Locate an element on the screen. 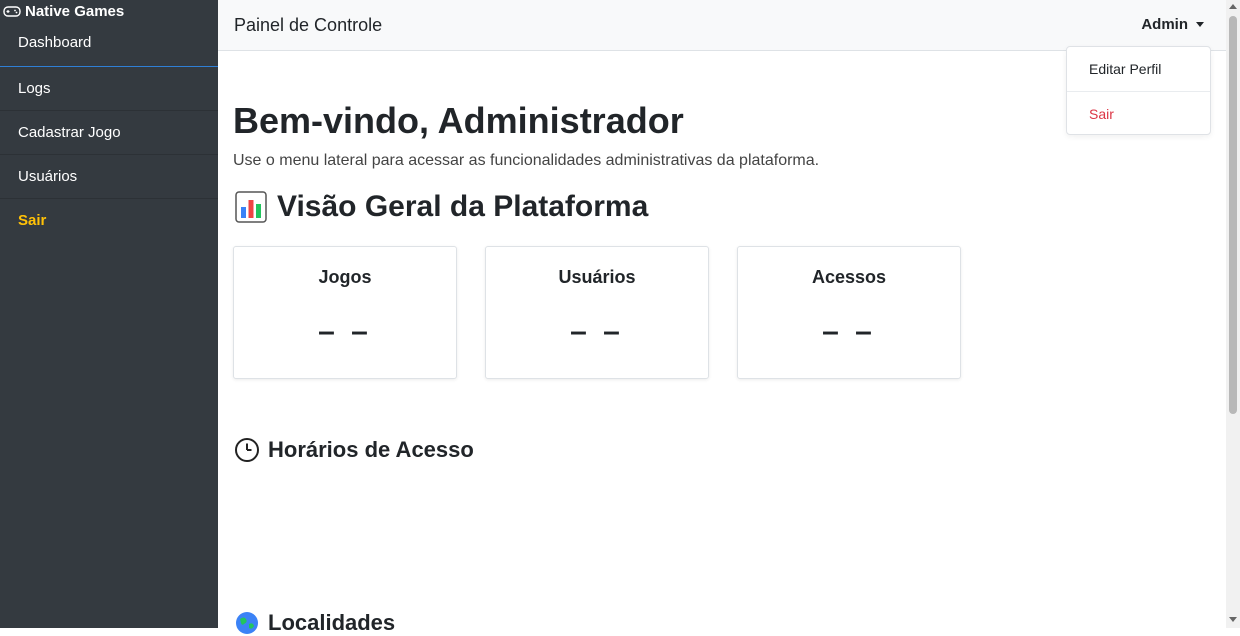 Image resolution: width=1240 pixels, height=636 pixels. stat-card-jogos: Jogos – – is located at coordinates (345, 312).